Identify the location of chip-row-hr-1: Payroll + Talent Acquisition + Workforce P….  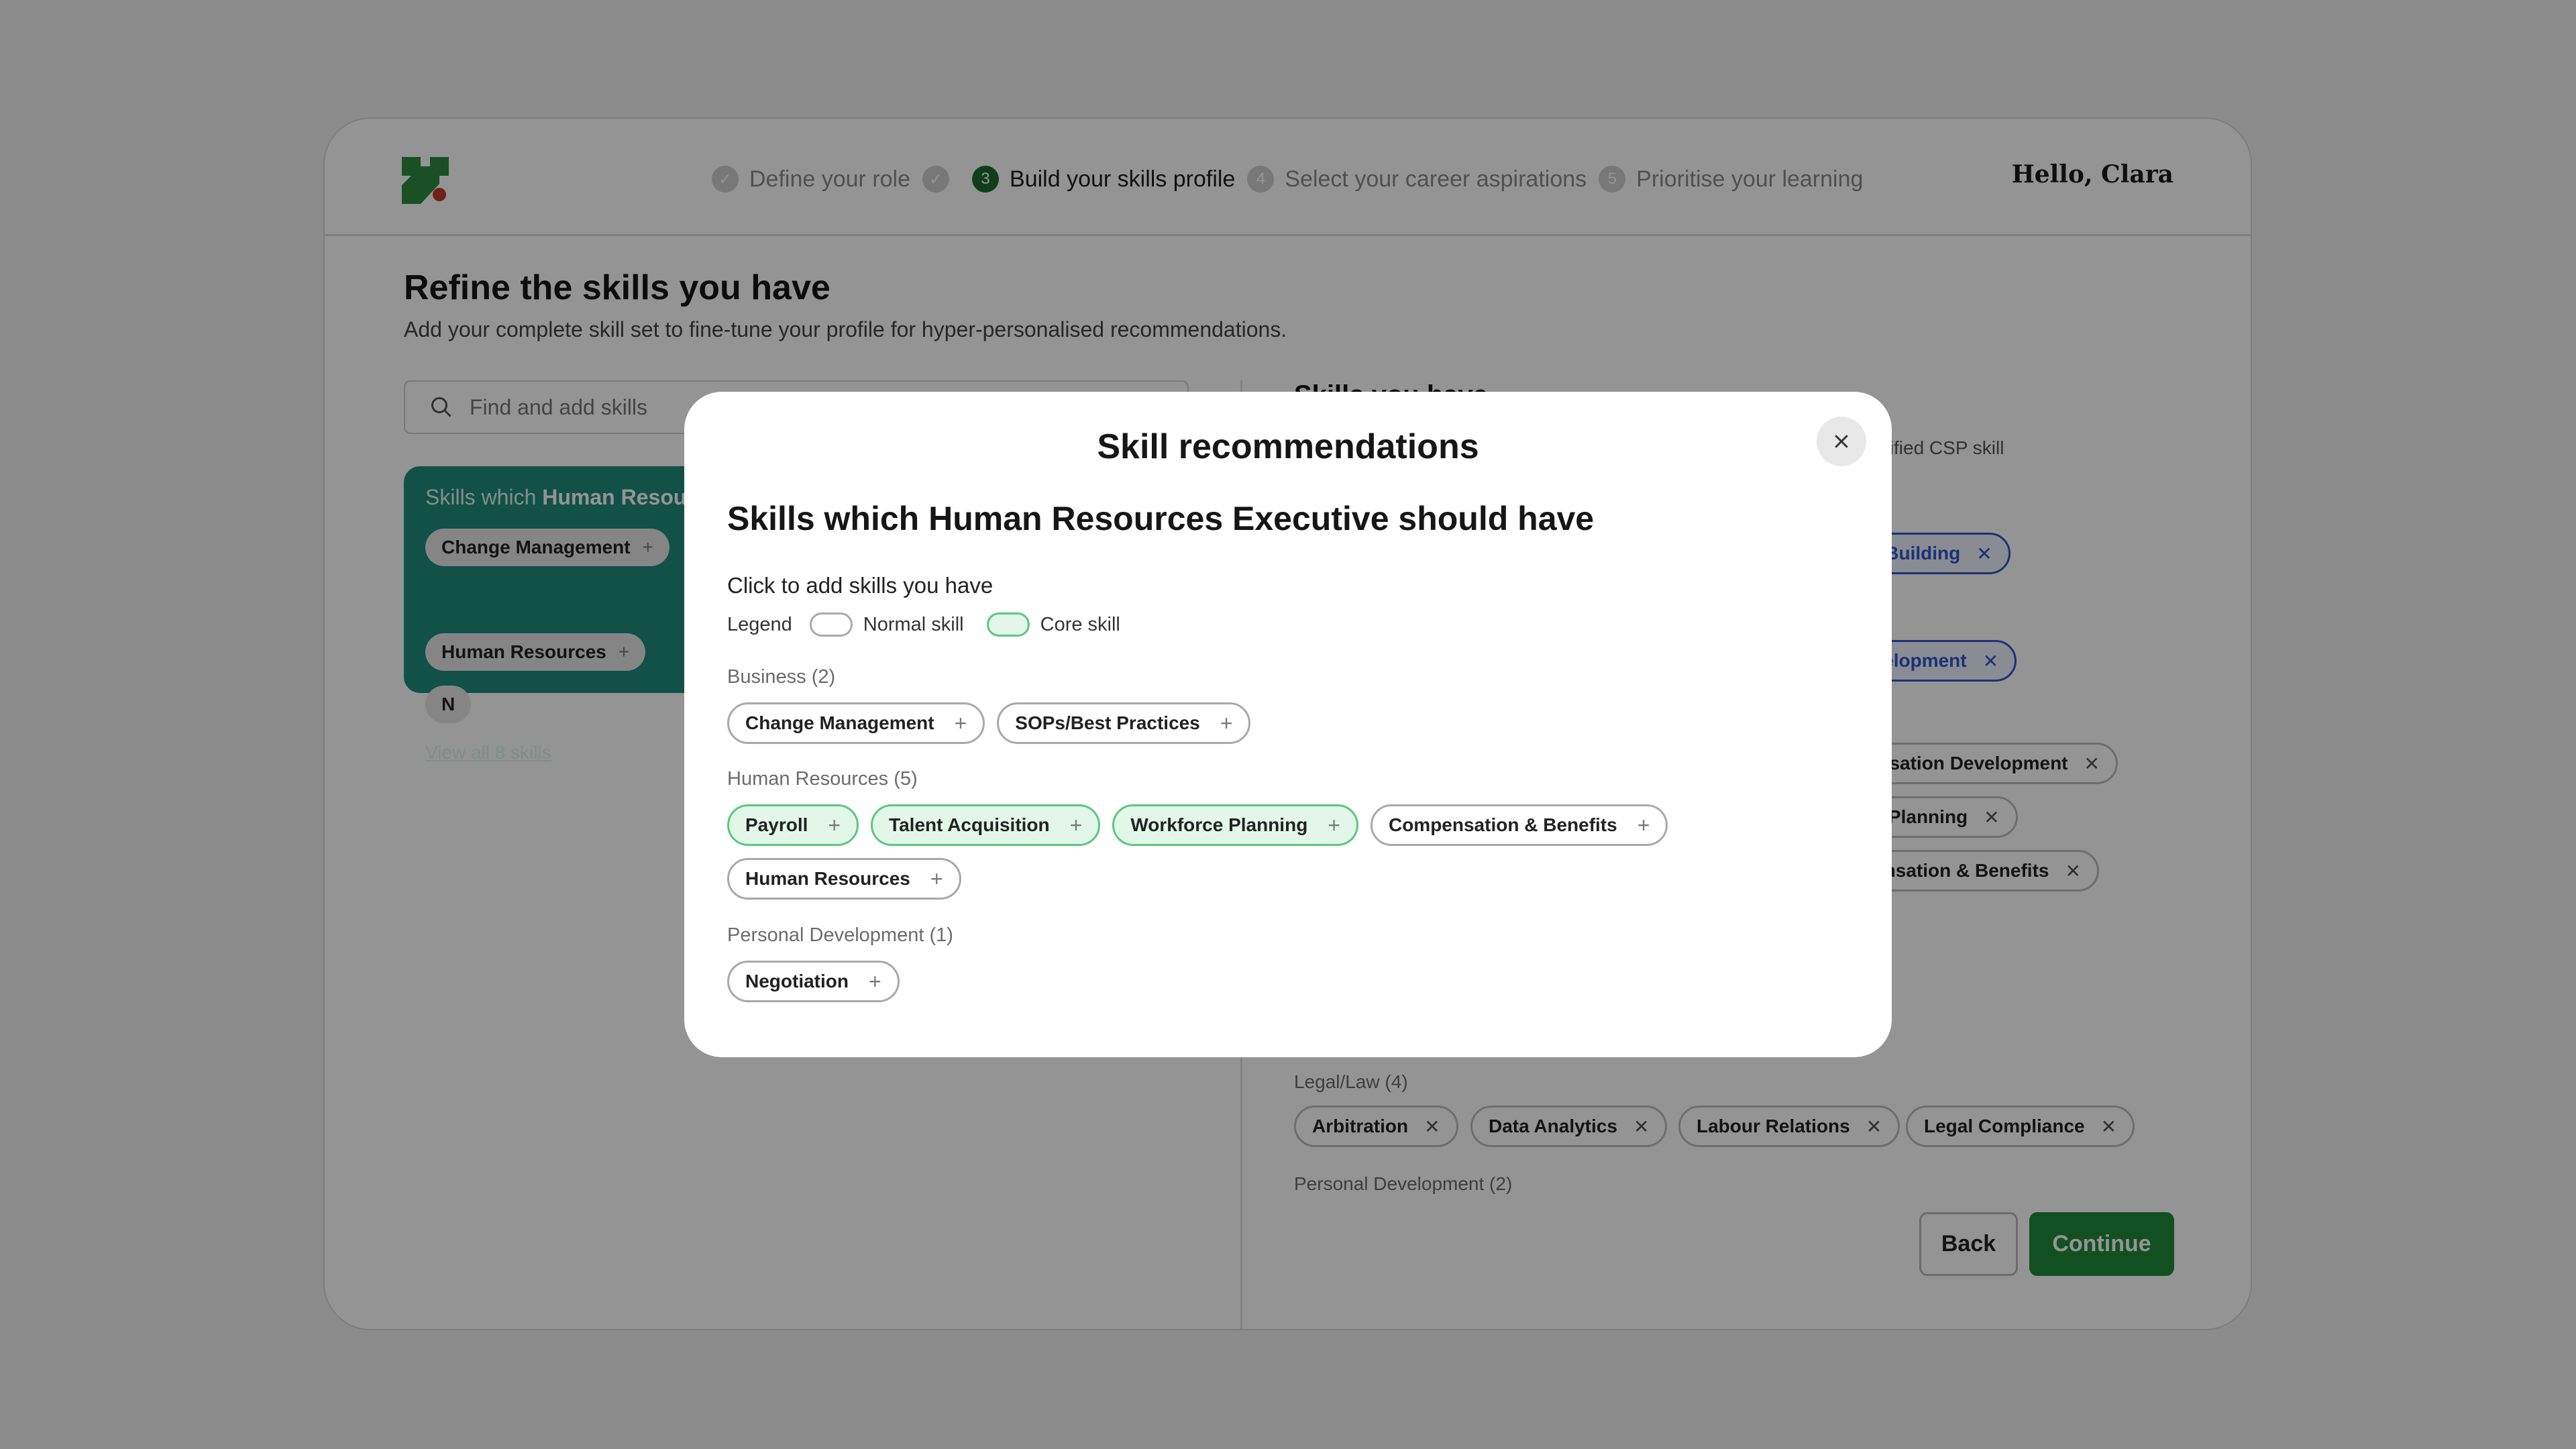
(1203, 825).